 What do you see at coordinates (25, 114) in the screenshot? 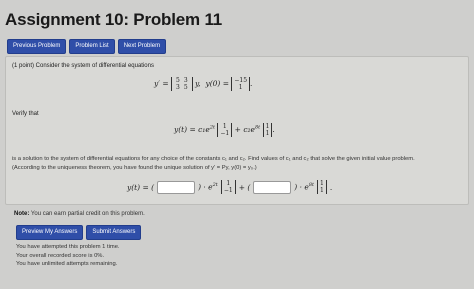
I see `verify-label: Verify that` at bounding box center [25, 114].